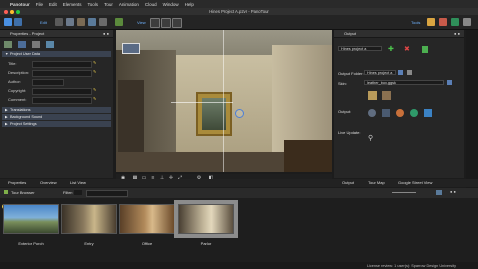 The image size is (478, 269). What do you see at coordinates (59, 22) in the screenshot?
I see `add-panorama-icon` at bounding box center [59, 22].